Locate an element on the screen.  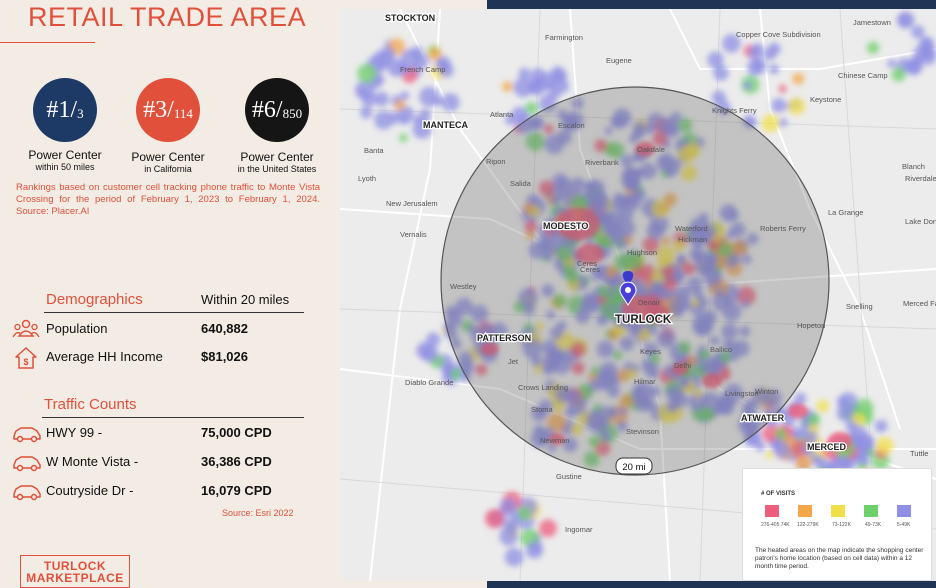
house-dollar-icon: $ is located at coordinates (26, 357).